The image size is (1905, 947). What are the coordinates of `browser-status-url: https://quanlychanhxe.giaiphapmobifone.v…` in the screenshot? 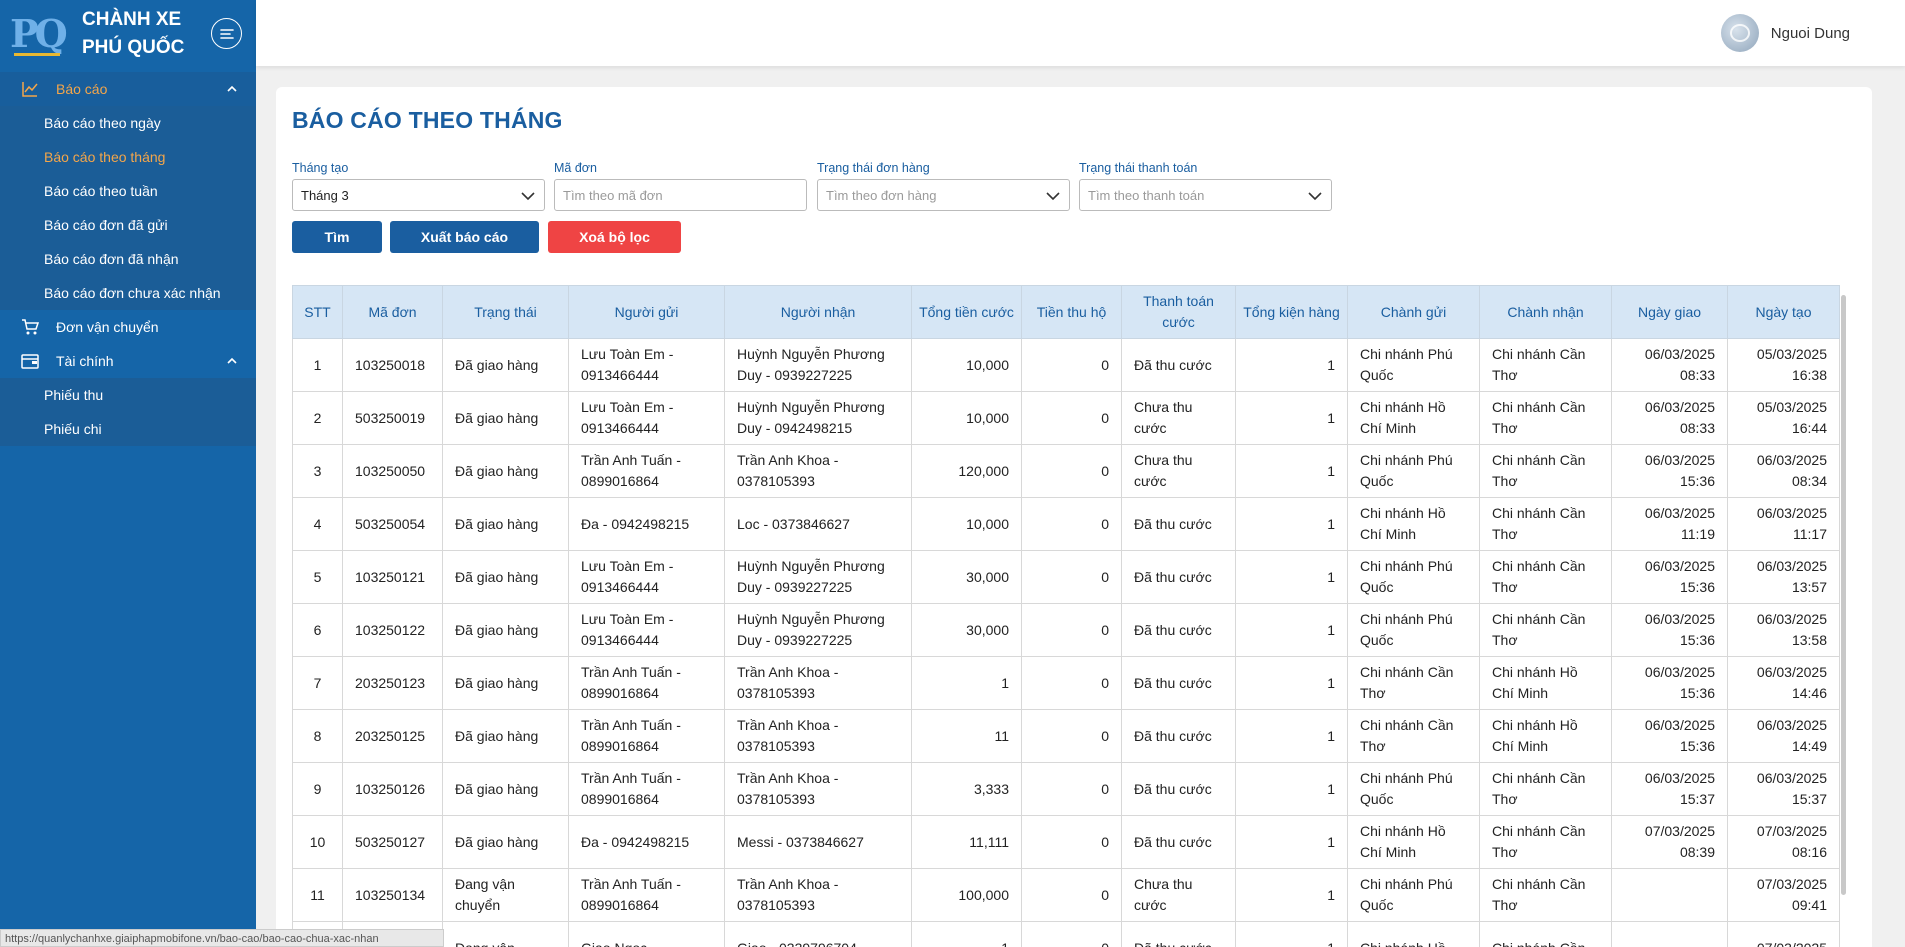 It's located at (222, 938).